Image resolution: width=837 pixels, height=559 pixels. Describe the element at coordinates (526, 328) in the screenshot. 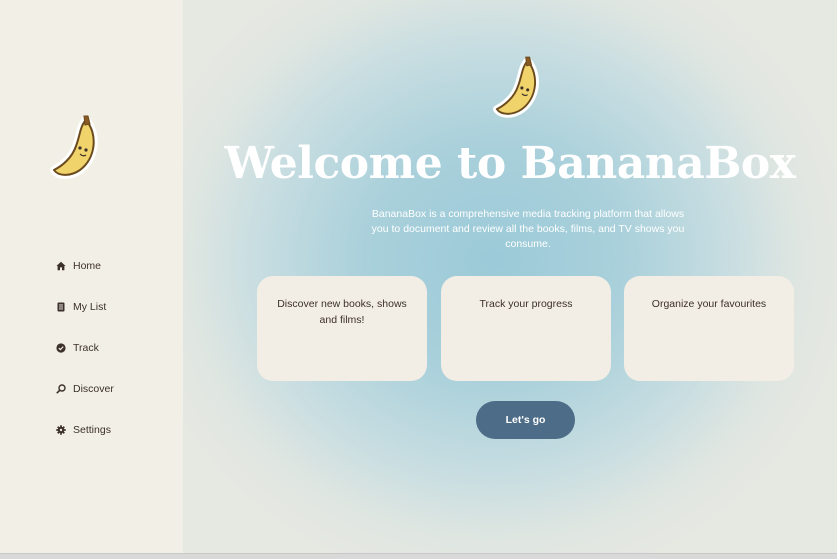

I see `feature-card-track: Track your progress` at that location.